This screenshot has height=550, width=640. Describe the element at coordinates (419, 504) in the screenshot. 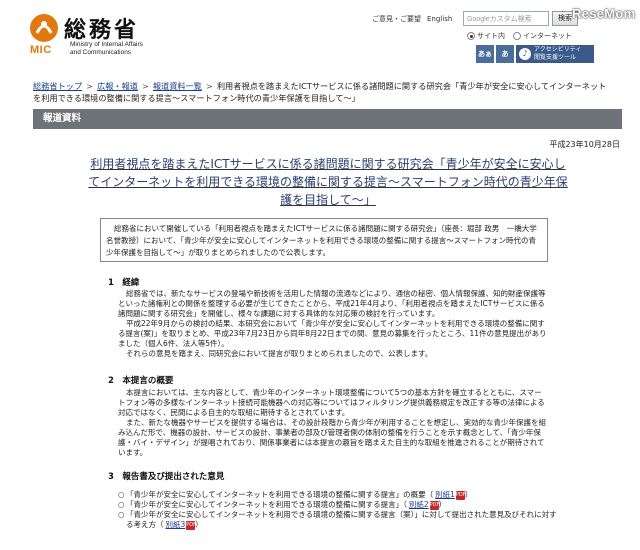

I see `attachment-link-2: 別紙2` at that location.